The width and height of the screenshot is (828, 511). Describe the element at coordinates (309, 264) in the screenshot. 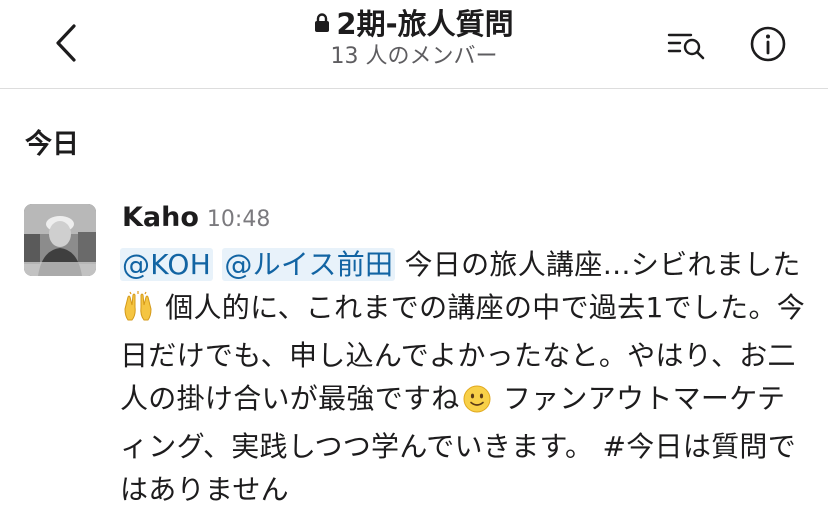

I see `mention-luis-maeda: @ルイス前田` at that location.